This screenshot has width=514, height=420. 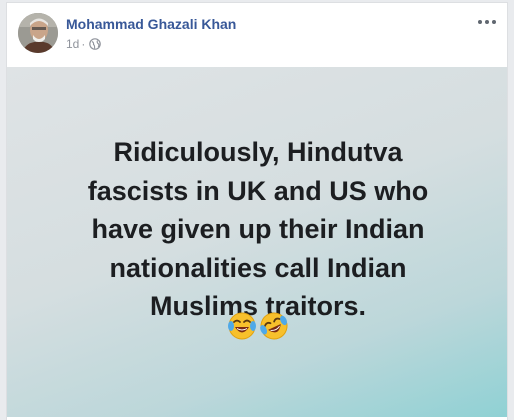 What do you see at coordinates (274, 326) in the screenshot?
I see `rolling-on-the-floor-laughing-icon` at bounding box center [274, 326].